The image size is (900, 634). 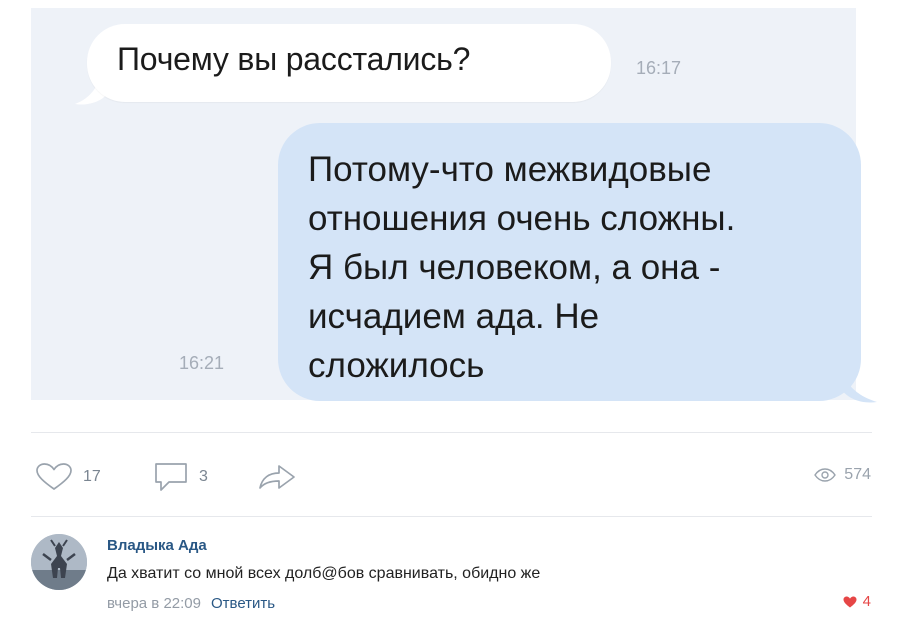 I want to click on avatar, so click(x=59, y=562).